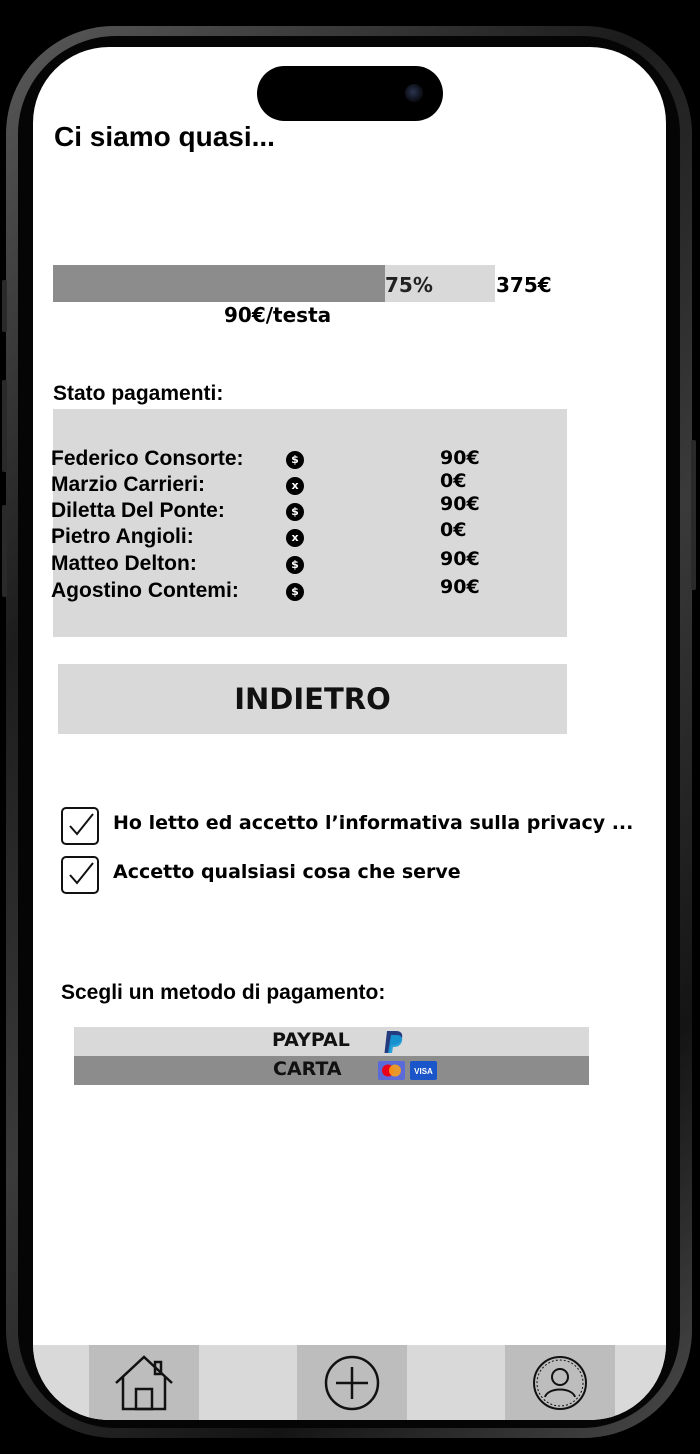  I want to click on svg-text: VISA, so click(423, 1071).